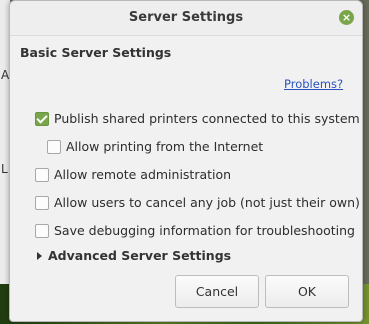 The width and height of the screenshot is (369, 324). What do you see at coordinates (140, 255) in the screenshot?
I see `expander-label: Advanced Server Settings` at bounding box center [140, 255].